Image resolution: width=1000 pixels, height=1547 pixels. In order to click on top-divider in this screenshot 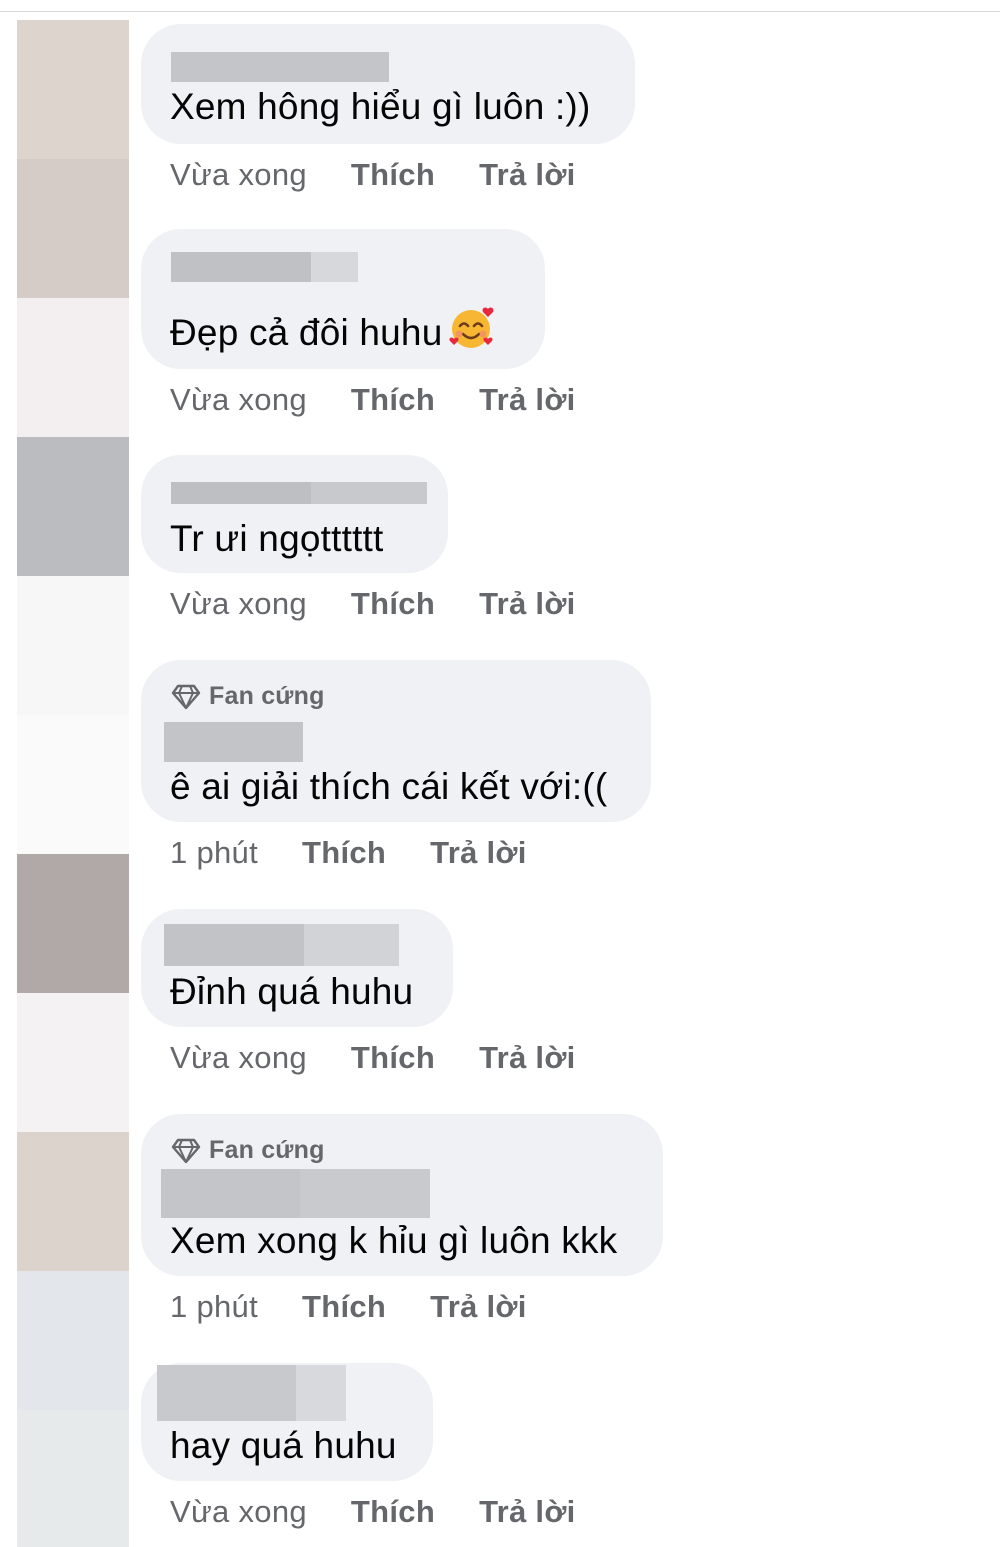, I will do `click(500, 11)`.